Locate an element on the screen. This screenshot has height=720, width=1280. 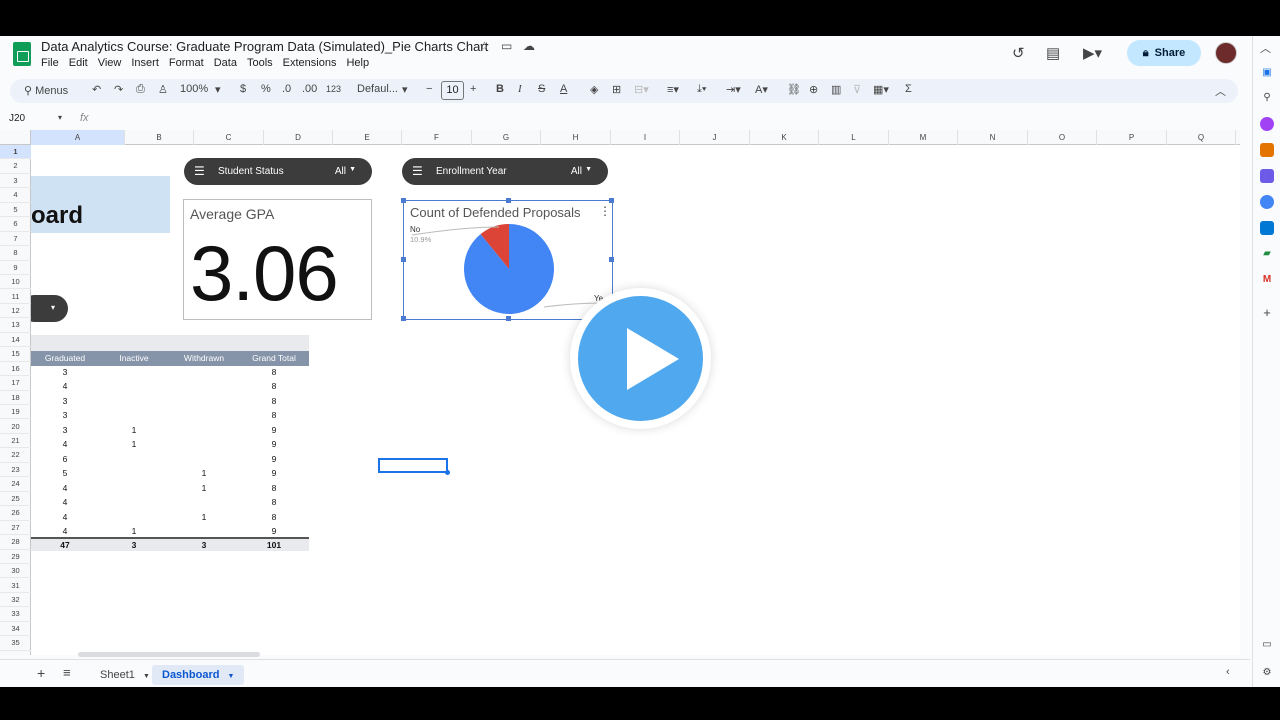
row-header: 17 is located at coordinates (15, 383).